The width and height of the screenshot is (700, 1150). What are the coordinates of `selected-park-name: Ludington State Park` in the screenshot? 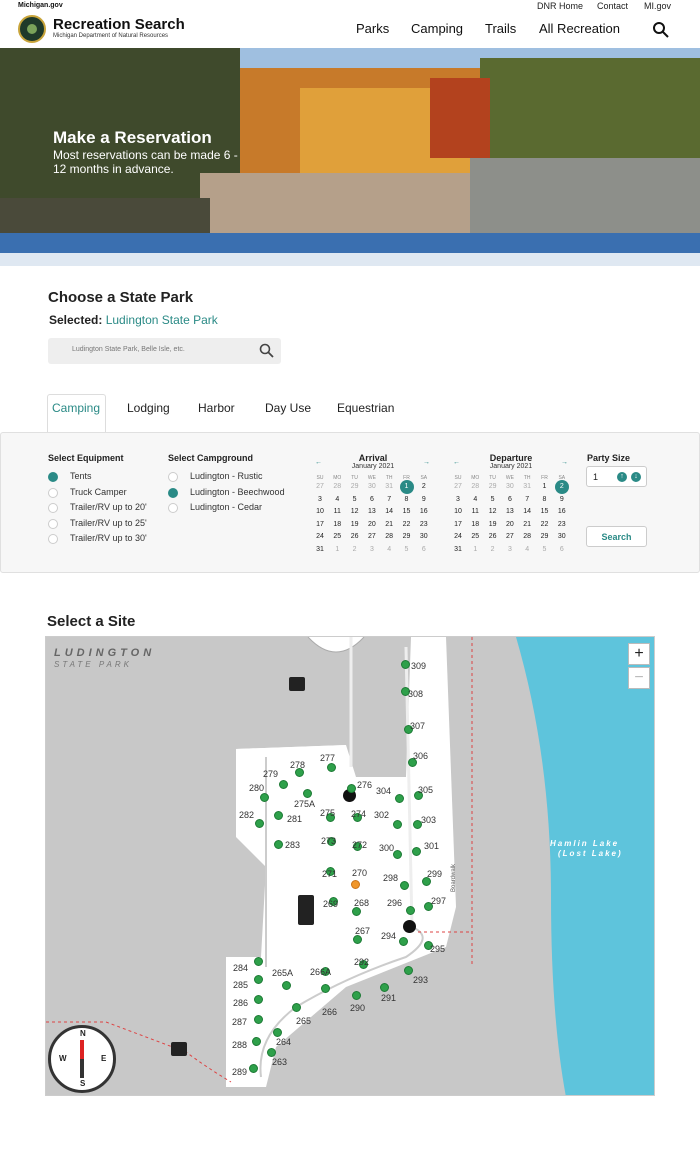 It's located at (162, 320).